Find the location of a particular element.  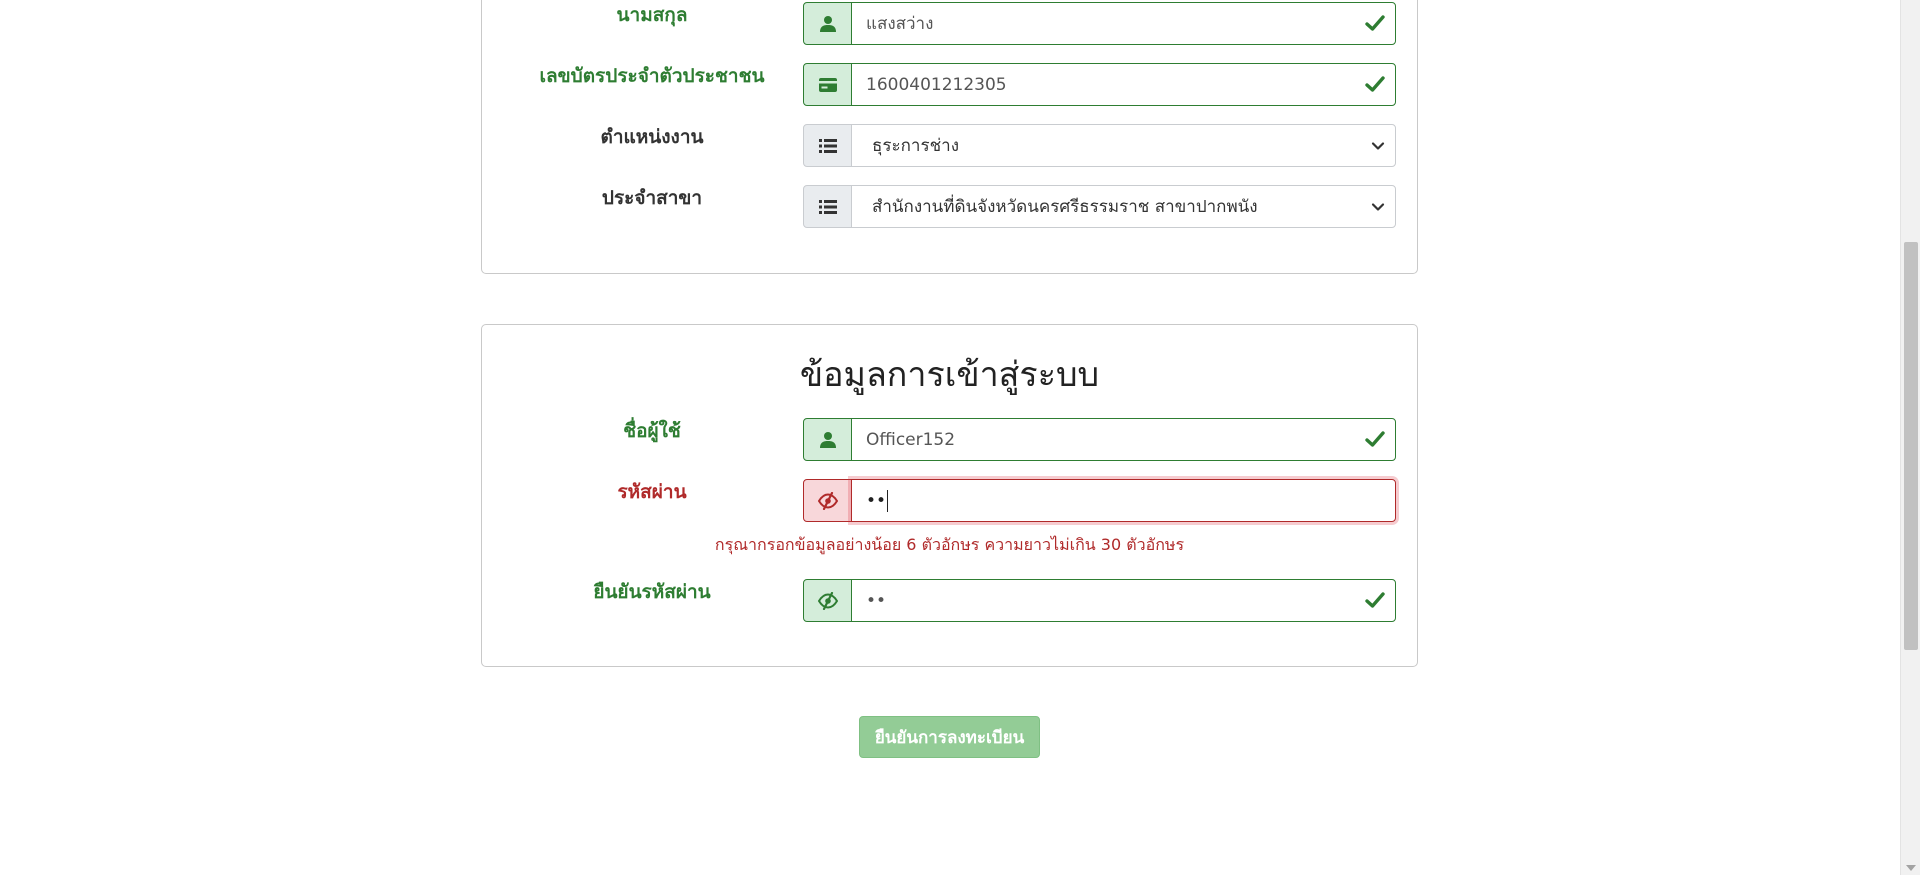

id-card-input: 1600401212305 is located at coordinates (1123, 84).